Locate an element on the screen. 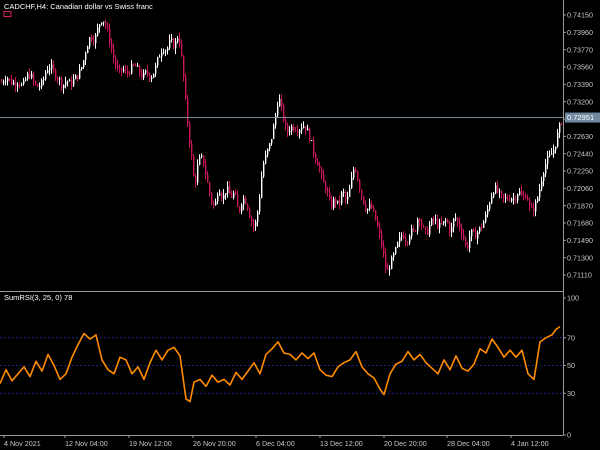 The image size is (600, 450). trade-toggle-icon is located at coordinates (7, 14).